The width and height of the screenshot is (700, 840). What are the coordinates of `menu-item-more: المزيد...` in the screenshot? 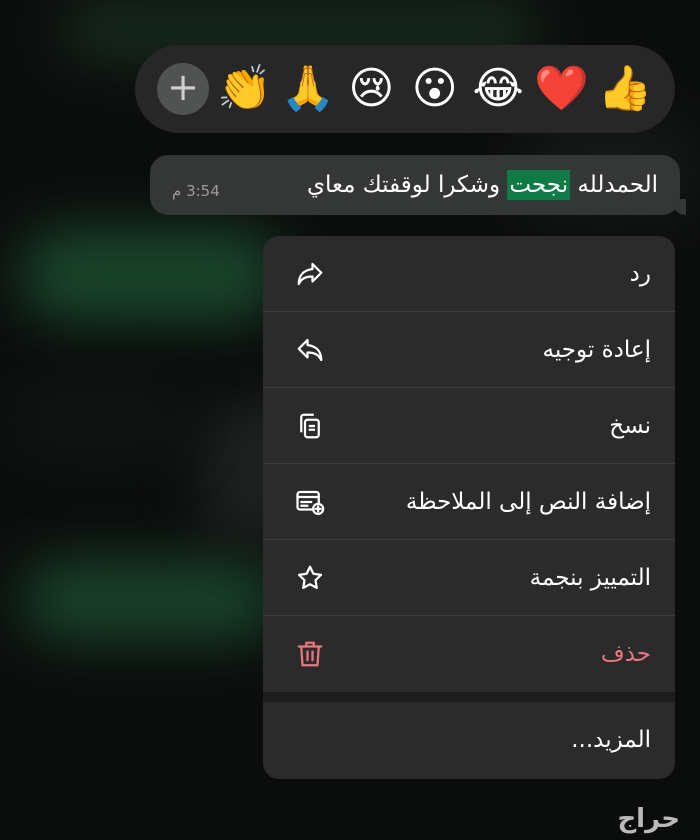 It's located at (469, 740).